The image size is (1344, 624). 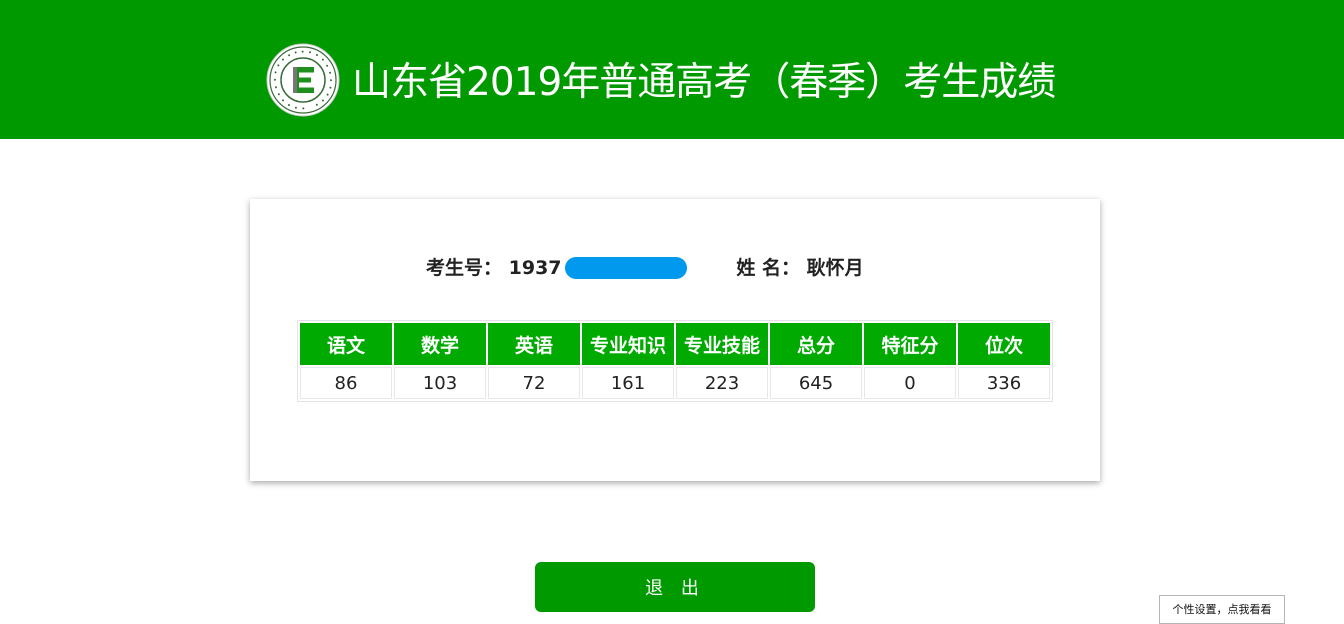 I want to click on exam-authority-logo, so click(x=303, y=80).